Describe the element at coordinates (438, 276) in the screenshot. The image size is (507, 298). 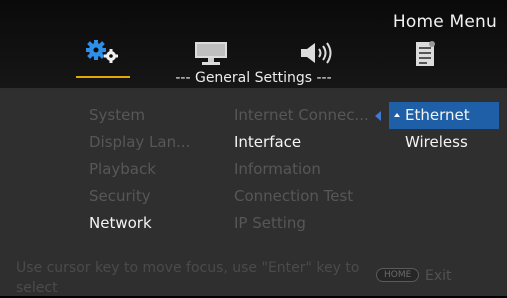
I see `exit-label: Exit` at that location.